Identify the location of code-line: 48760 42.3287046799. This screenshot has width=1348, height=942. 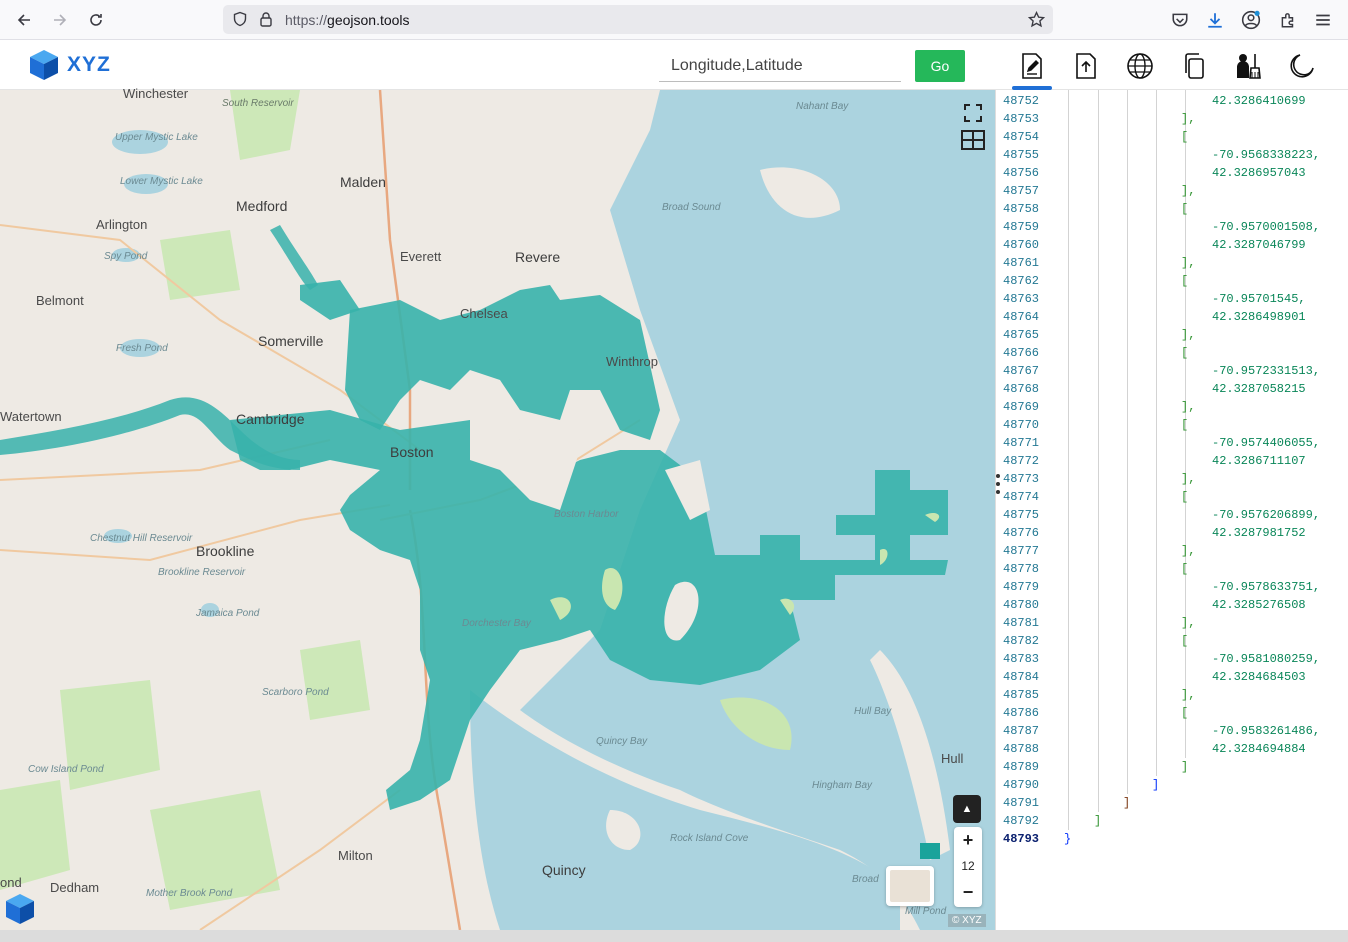
(1175, 245).